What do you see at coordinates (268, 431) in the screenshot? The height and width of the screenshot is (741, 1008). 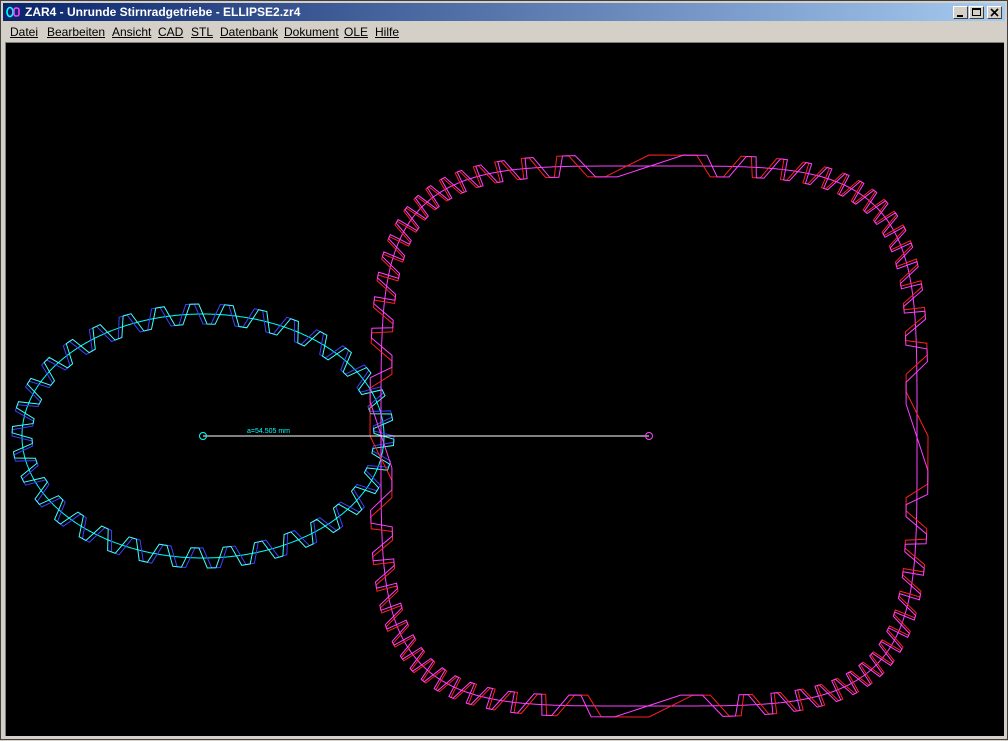 I see `center-distance-label: a=54.505 mm` at bounding box center [268, 431].